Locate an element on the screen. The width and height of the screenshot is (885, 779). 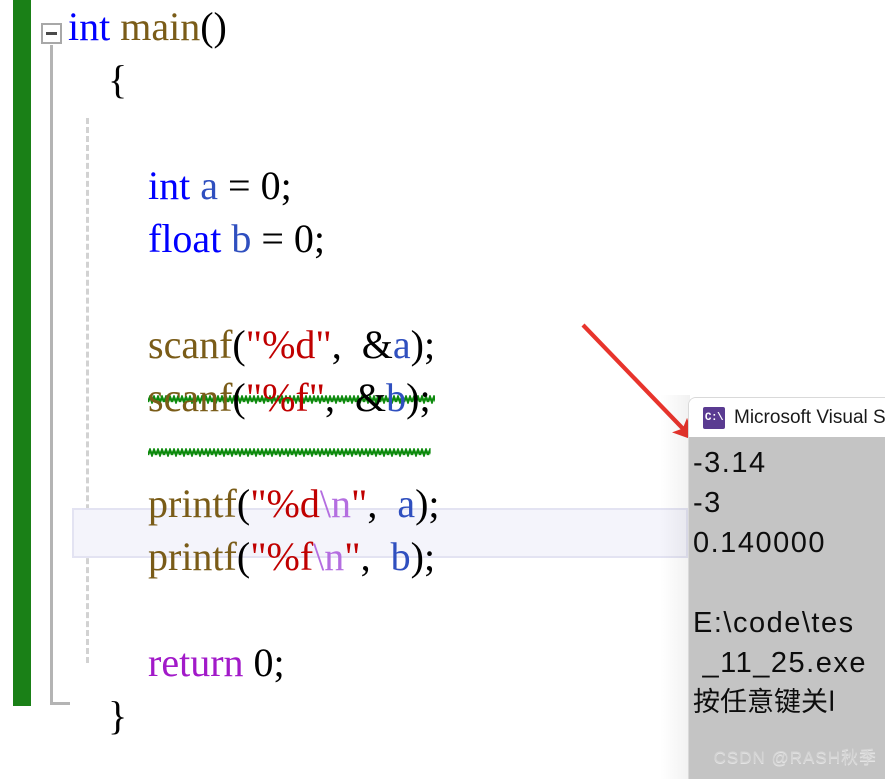
console-output-line: _11_25.exe is located at coordinates (780, 663).